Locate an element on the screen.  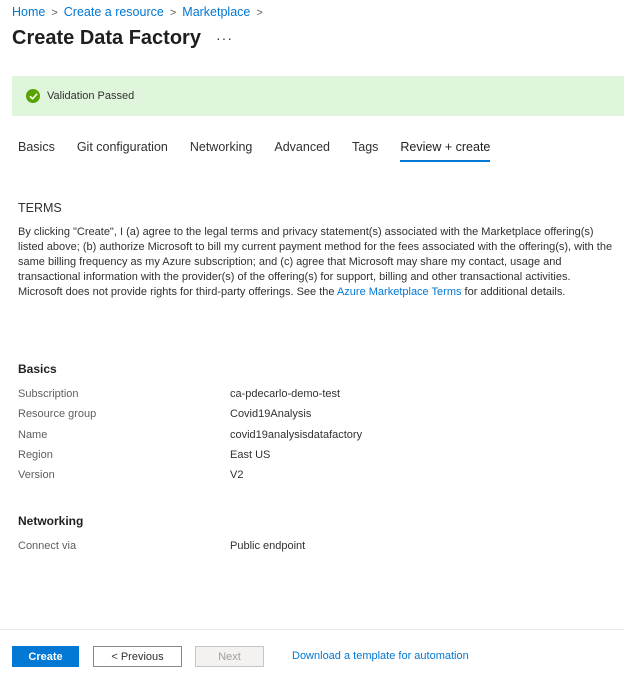
row-label: Region is located at coordinates (35, 455).